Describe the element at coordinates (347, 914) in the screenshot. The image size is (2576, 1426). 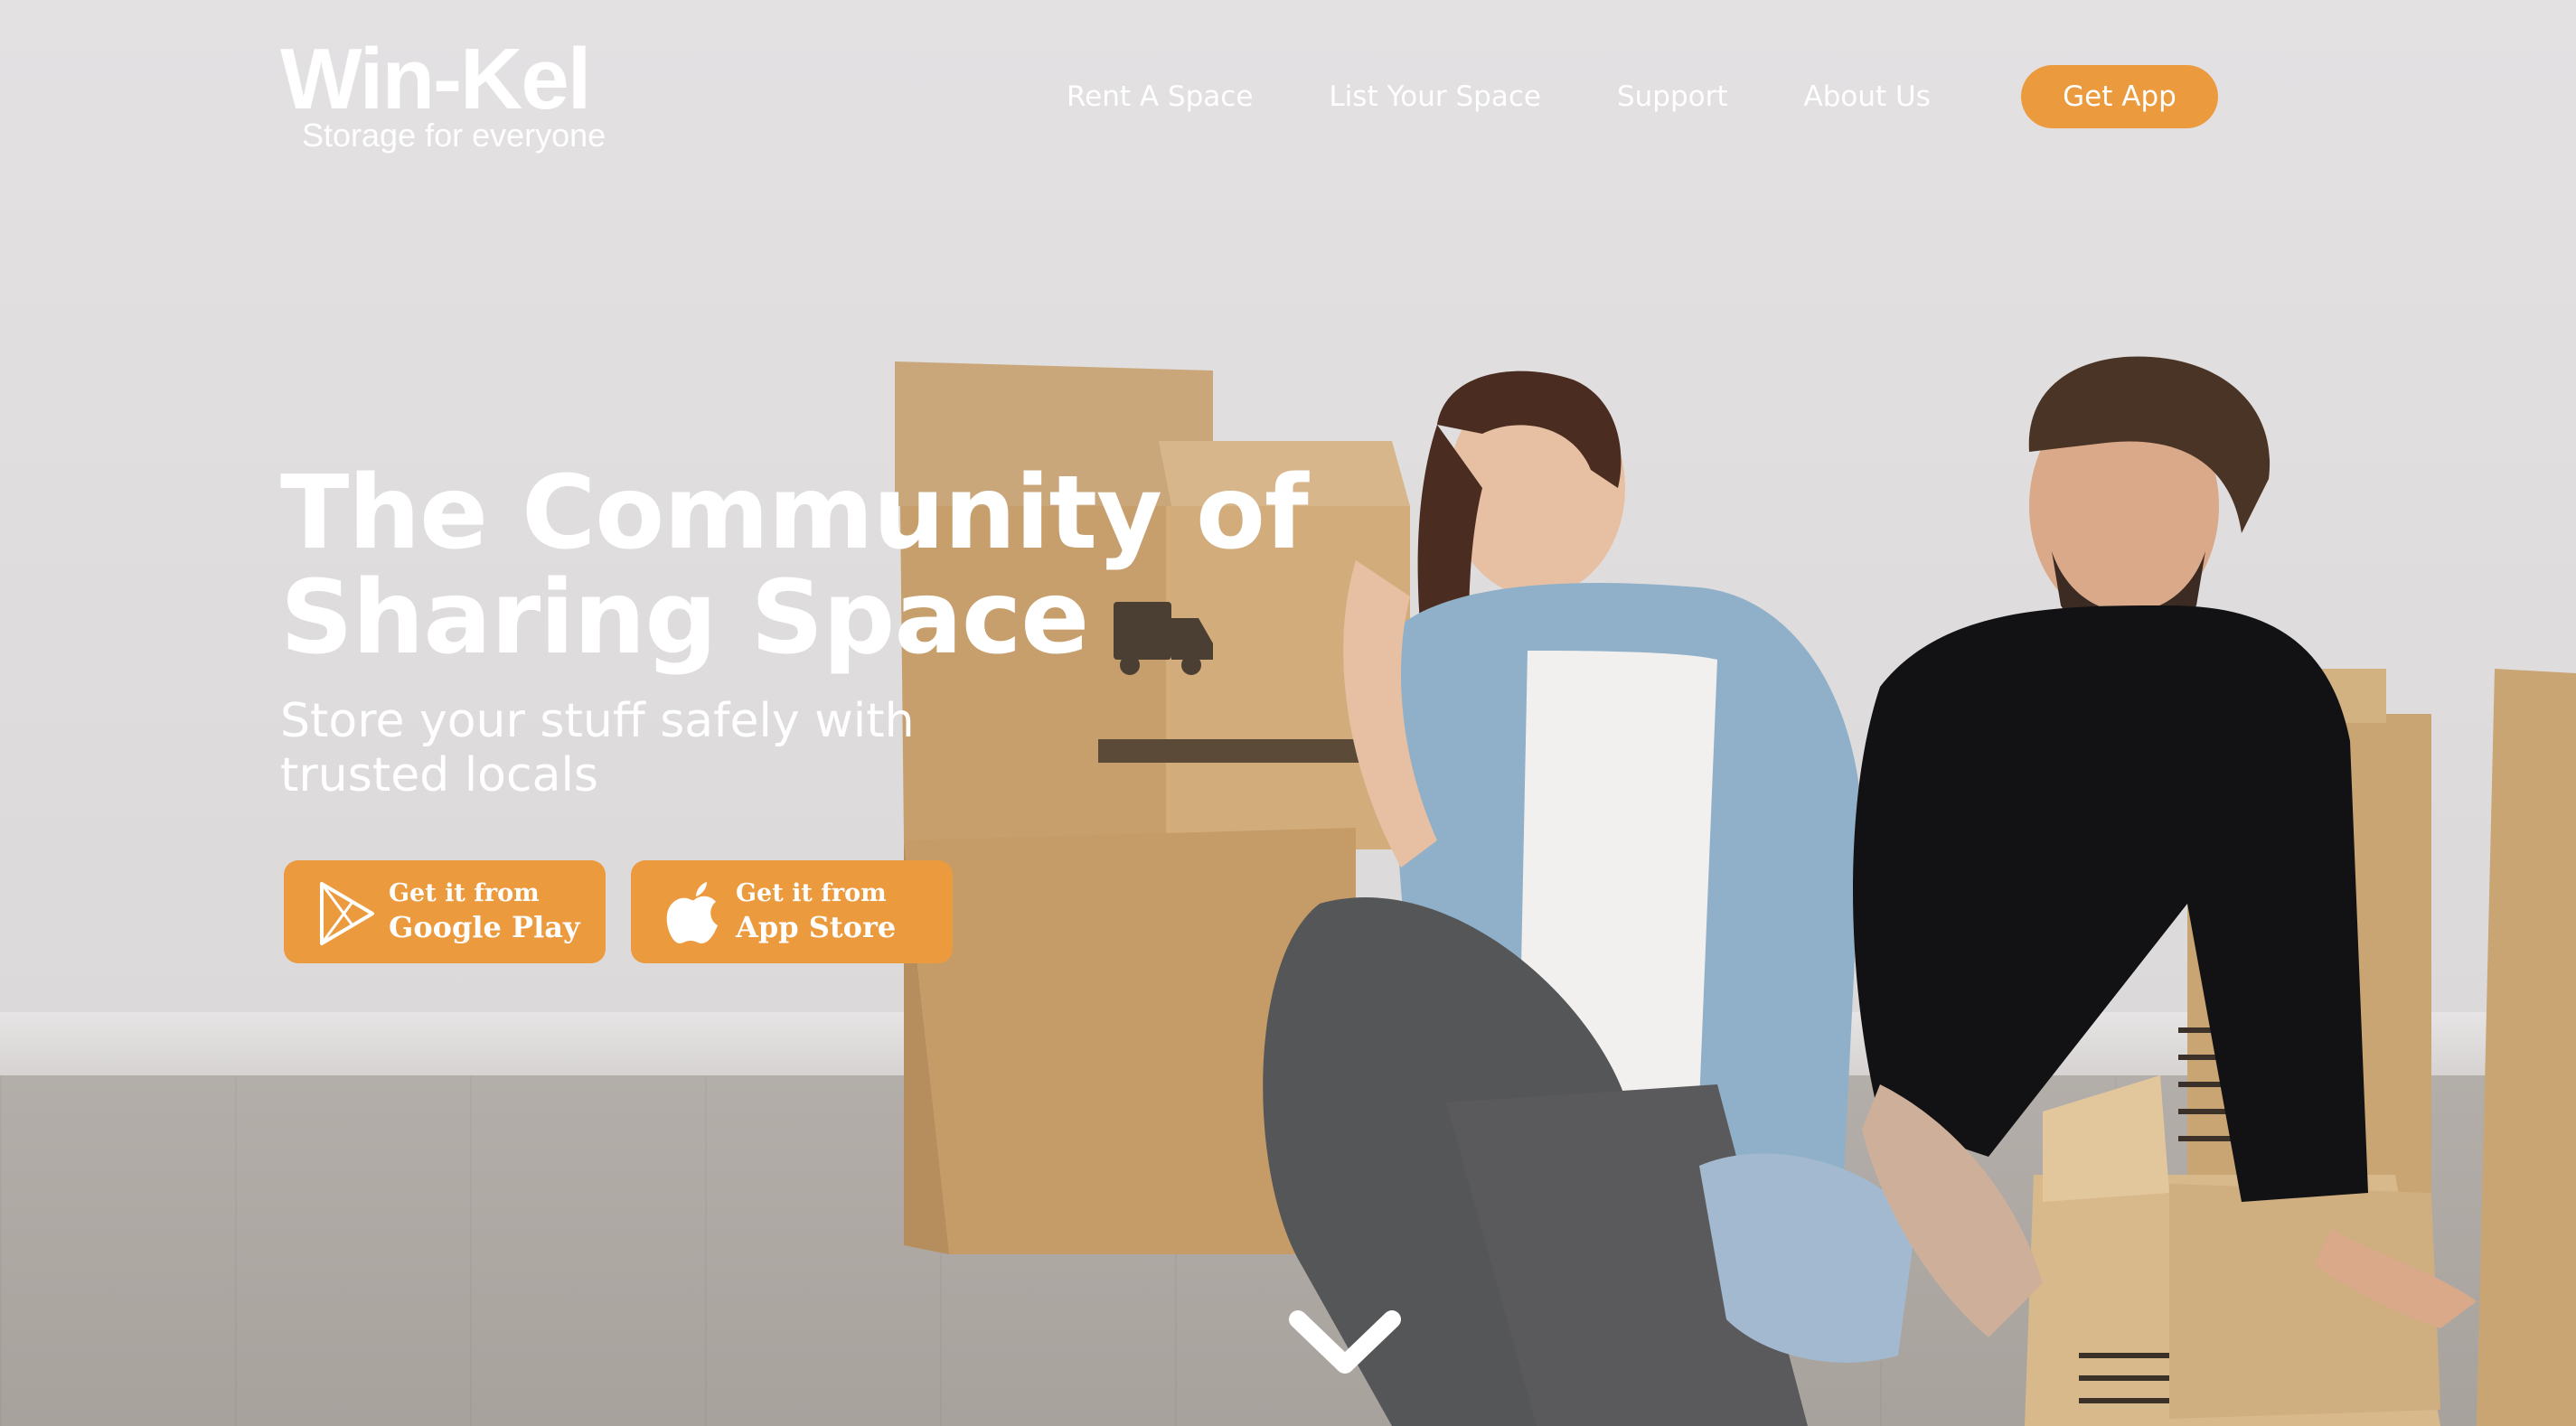
I see `google-play-icon` at that location.